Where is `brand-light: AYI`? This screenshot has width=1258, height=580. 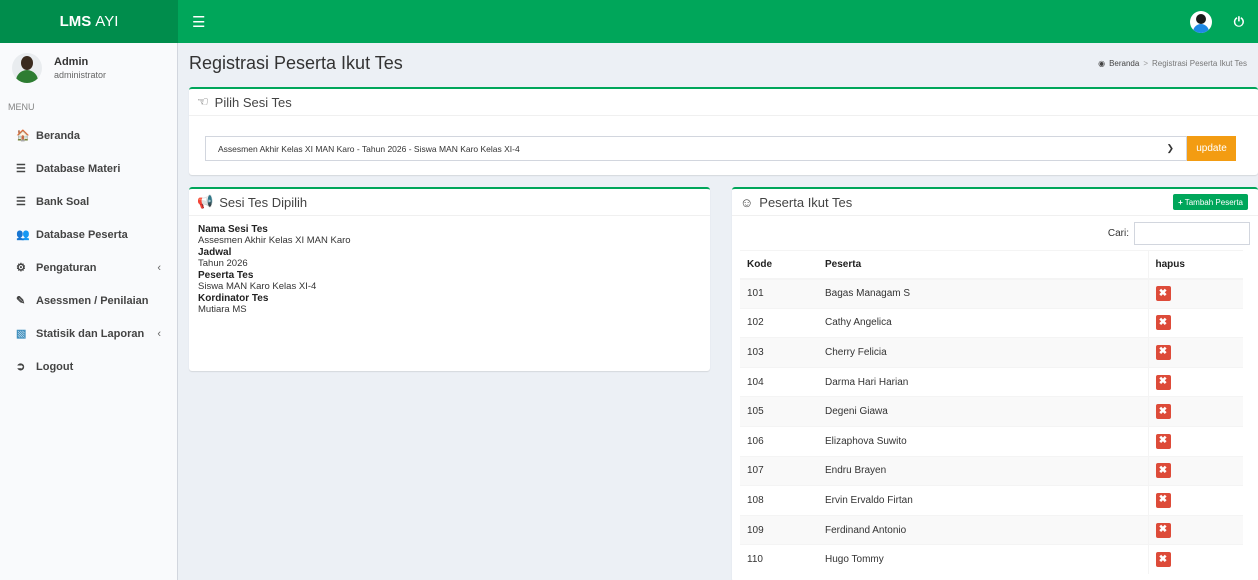
brand-light: AYI is located at coordinates (107, 21).